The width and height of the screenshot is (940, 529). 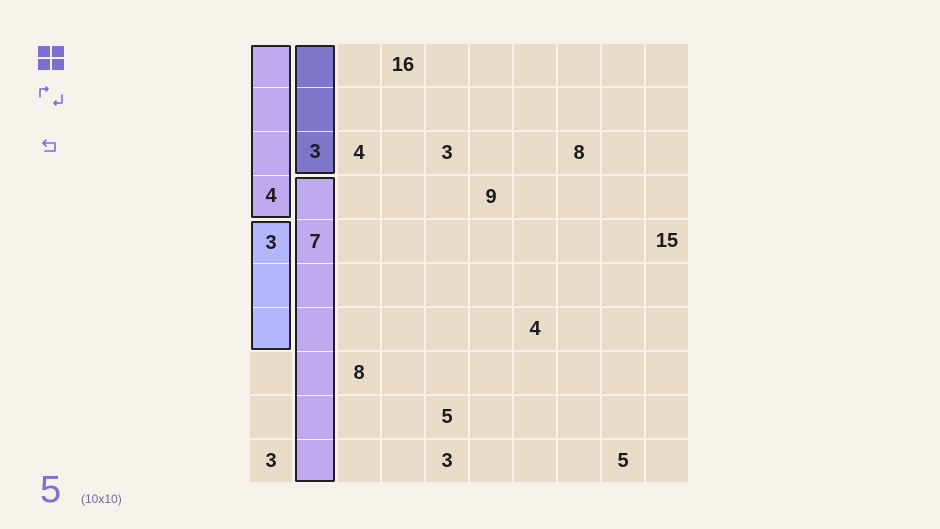 I want to click on board-cell: 9, so click(x=491, y=197).